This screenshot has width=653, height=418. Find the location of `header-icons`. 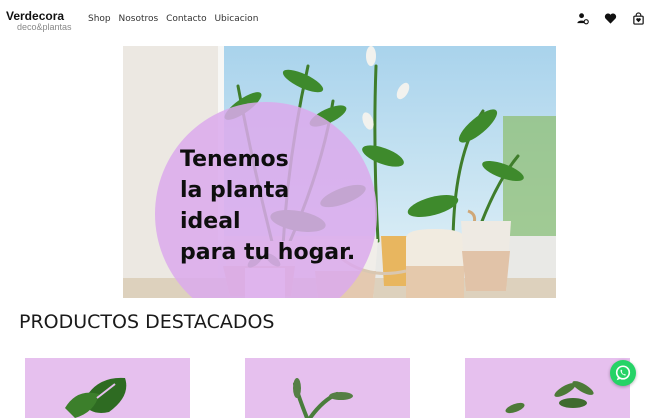

header-icons is located at coordinates (610, 18).